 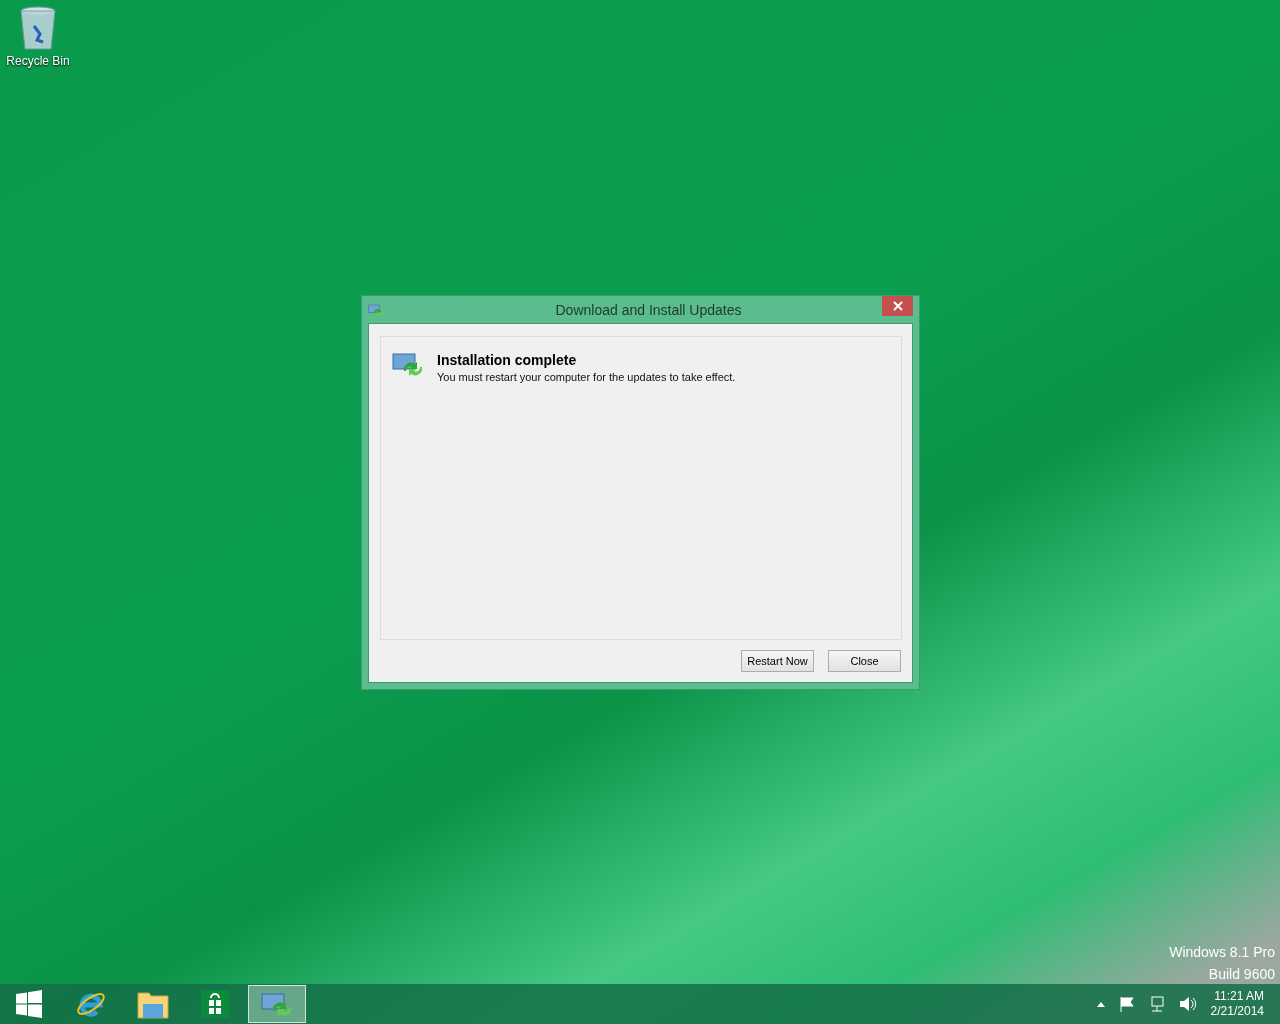 What do you see at coordinates (586, 377) in the screenshot?
I see `status-message: You must restart your computer for the updates to take effect.` at bounding box center [586, 377].